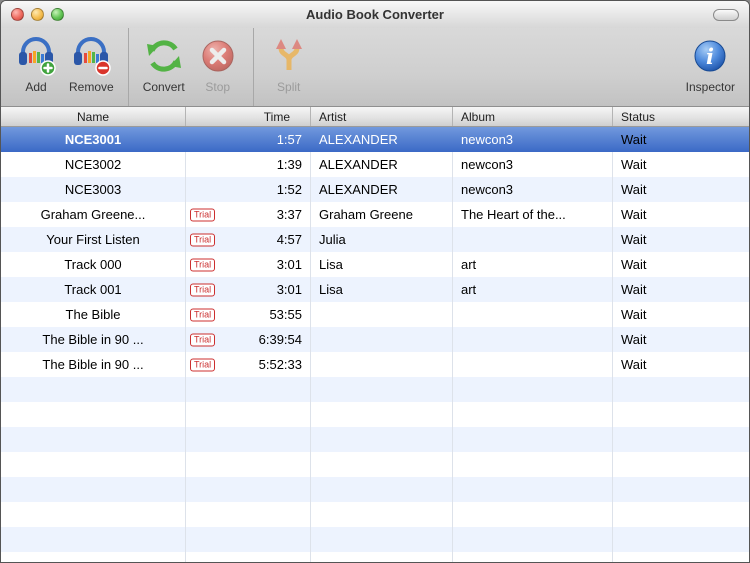  Describe the element at coordinates (289, 56) in the screenshot. I see `split-icon` at that location.